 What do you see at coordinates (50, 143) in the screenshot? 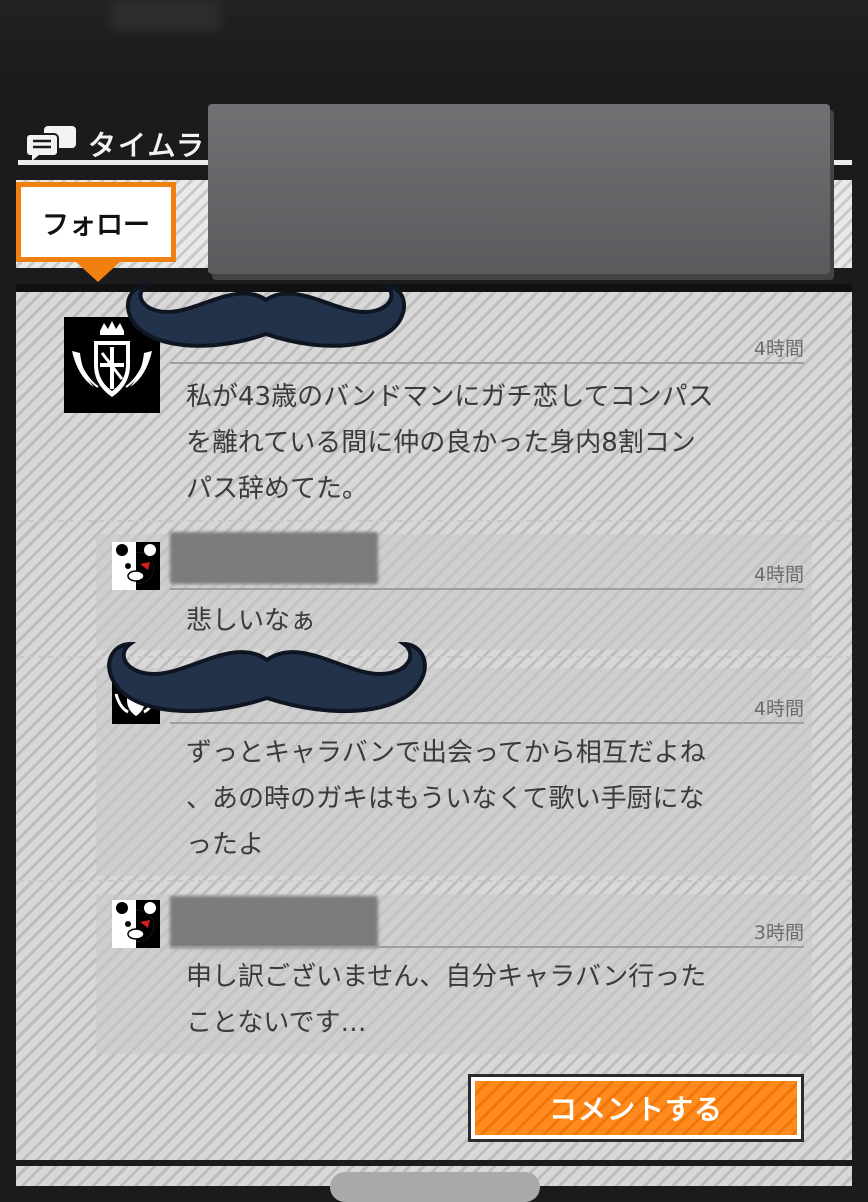
I see `chat-bubbles-icon` at bounding box center [50, 143].